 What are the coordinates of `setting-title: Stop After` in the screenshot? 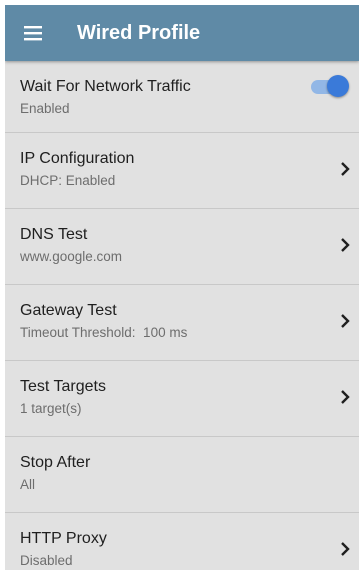 It's located at (55, 462).